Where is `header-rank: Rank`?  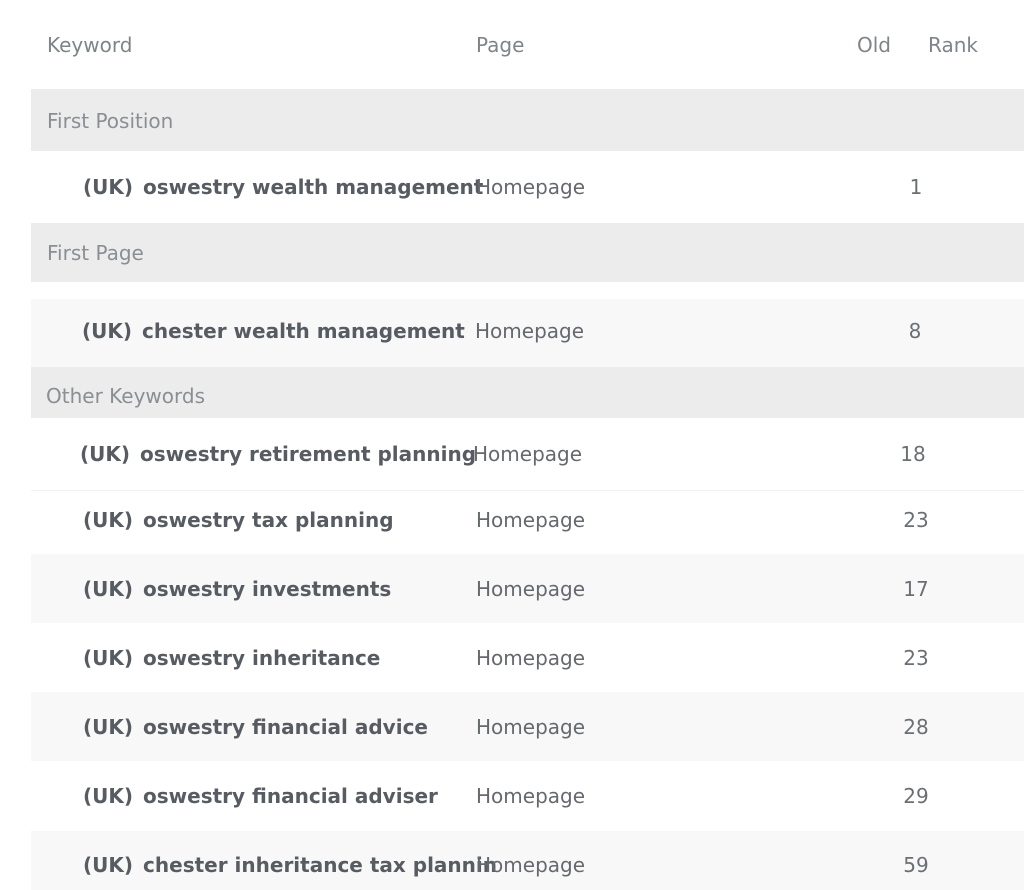 header-rank: Rank is located at coordinates (953, 45).